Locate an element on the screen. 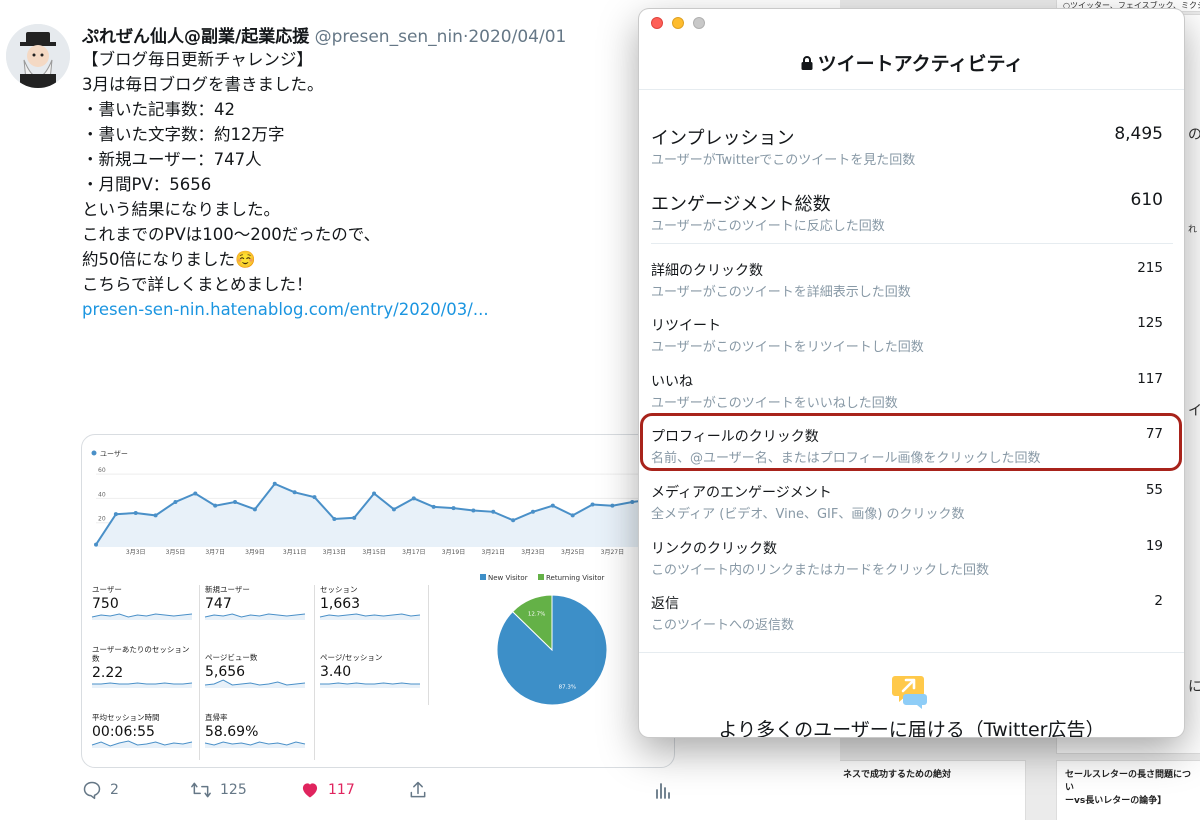 This screenshot has height=820, width=1200. background-edge-char: の is located at coordinates (1194, 135).